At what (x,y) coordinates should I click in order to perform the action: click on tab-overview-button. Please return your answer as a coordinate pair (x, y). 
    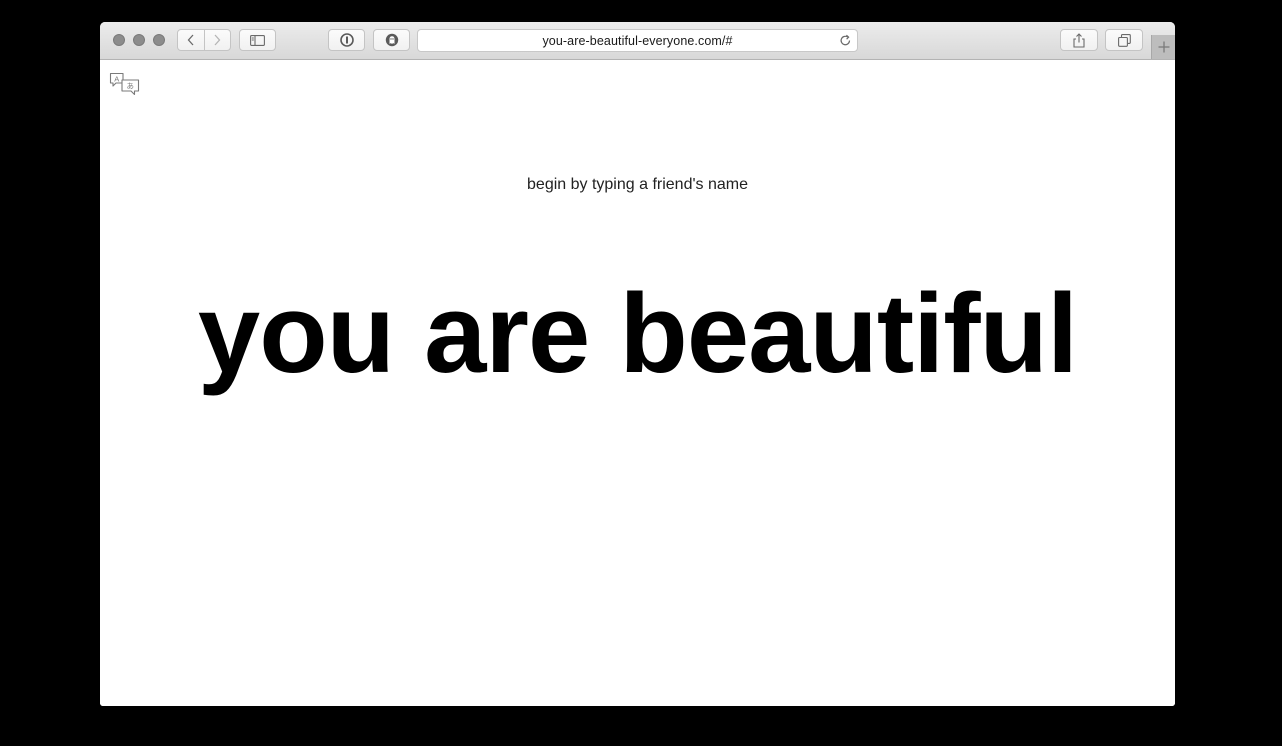
    Looking at the image, I should click on (1124, 40).